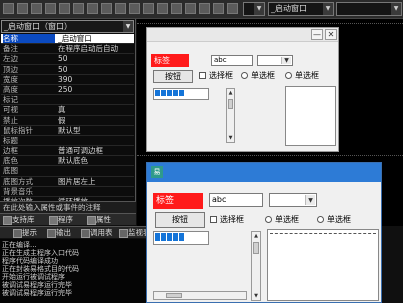 The width and height of the screenshot is (403, 303). What do you see at coordinates (134, 8) in the screenshot?
I see `run-icon` at bounding box center [134, 8].